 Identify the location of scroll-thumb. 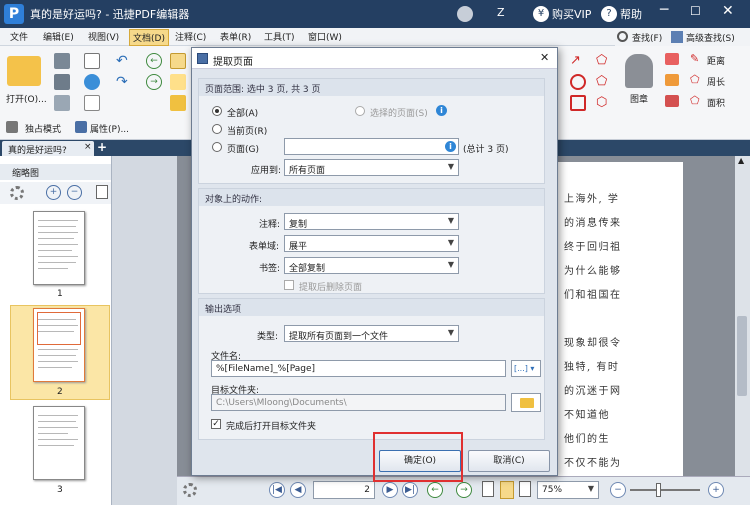
(742, 356).